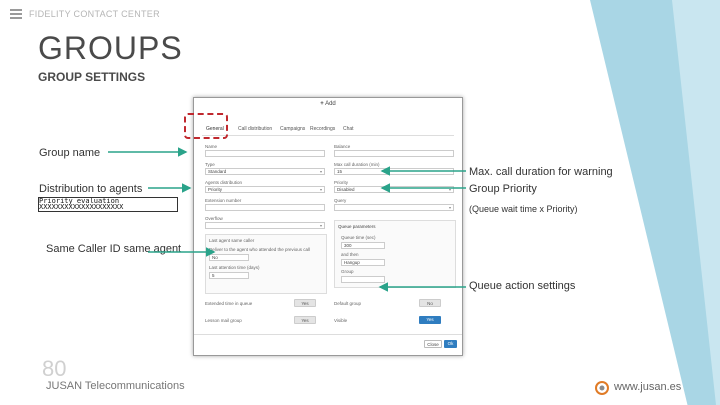 The height and width of the screenshot is (405, 720). What do you see at coordinates (54, 368) in the screenshot?
I see `page-number: 80` at bounding box center [54, 368].